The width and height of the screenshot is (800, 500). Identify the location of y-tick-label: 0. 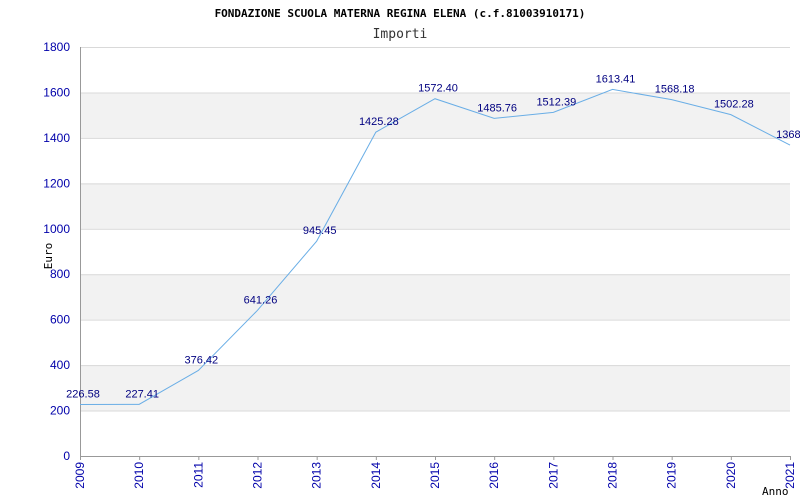
(66, 456).